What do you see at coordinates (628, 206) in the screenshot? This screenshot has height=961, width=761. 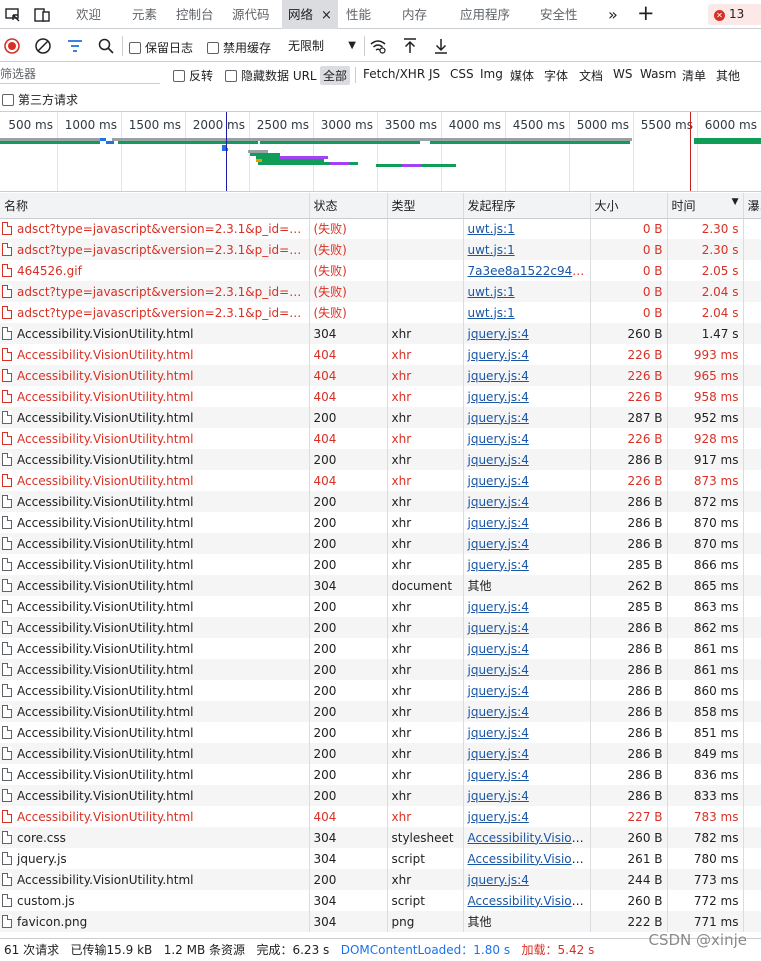 I see `column-header-size: 大小` at bounding box center [628, 206].